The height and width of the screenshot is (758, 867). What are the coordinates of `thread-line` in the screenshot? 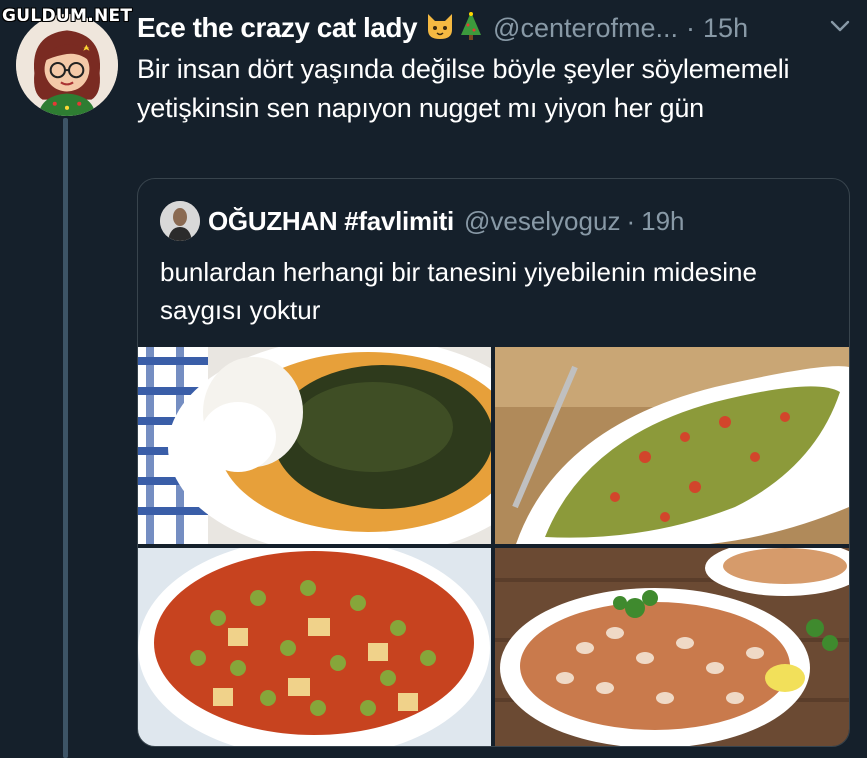 It's located at (65, 438).